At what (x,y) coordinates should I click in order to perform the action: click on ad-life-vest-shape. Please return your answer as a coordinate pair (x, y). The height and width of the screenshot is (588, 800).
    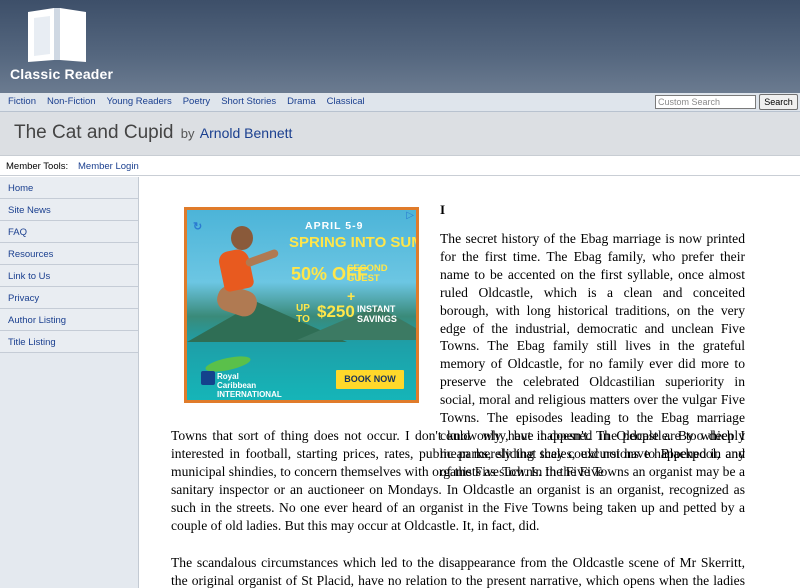
    Looking at the image, I should click on (236, 270).